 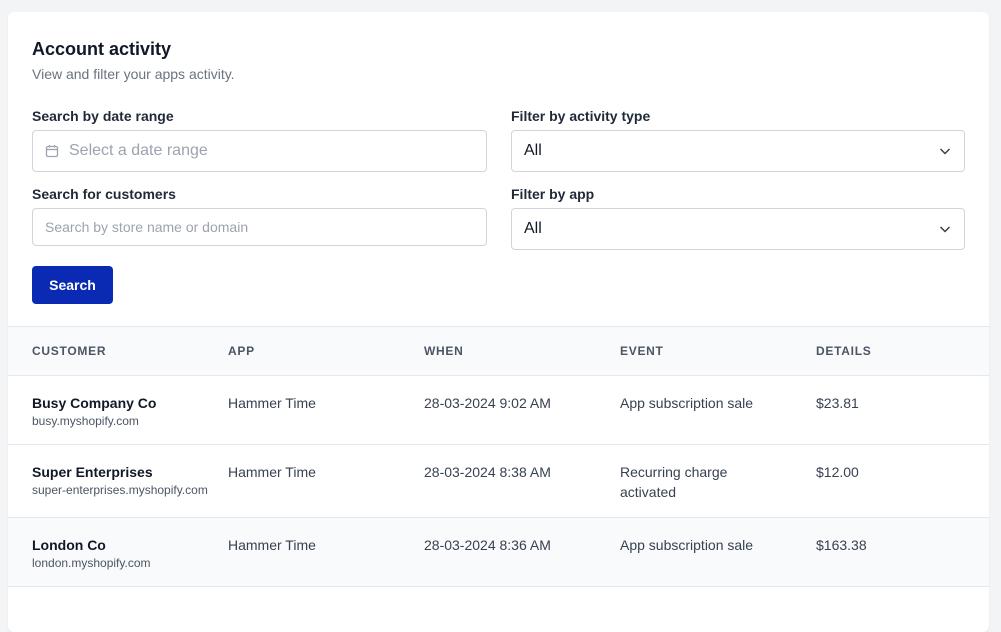 What do you see at coordinates (147, 227) in the screenshot?
I see `customers-search-placeholder: Search by store name or domain` at bounding box center [147, 227].